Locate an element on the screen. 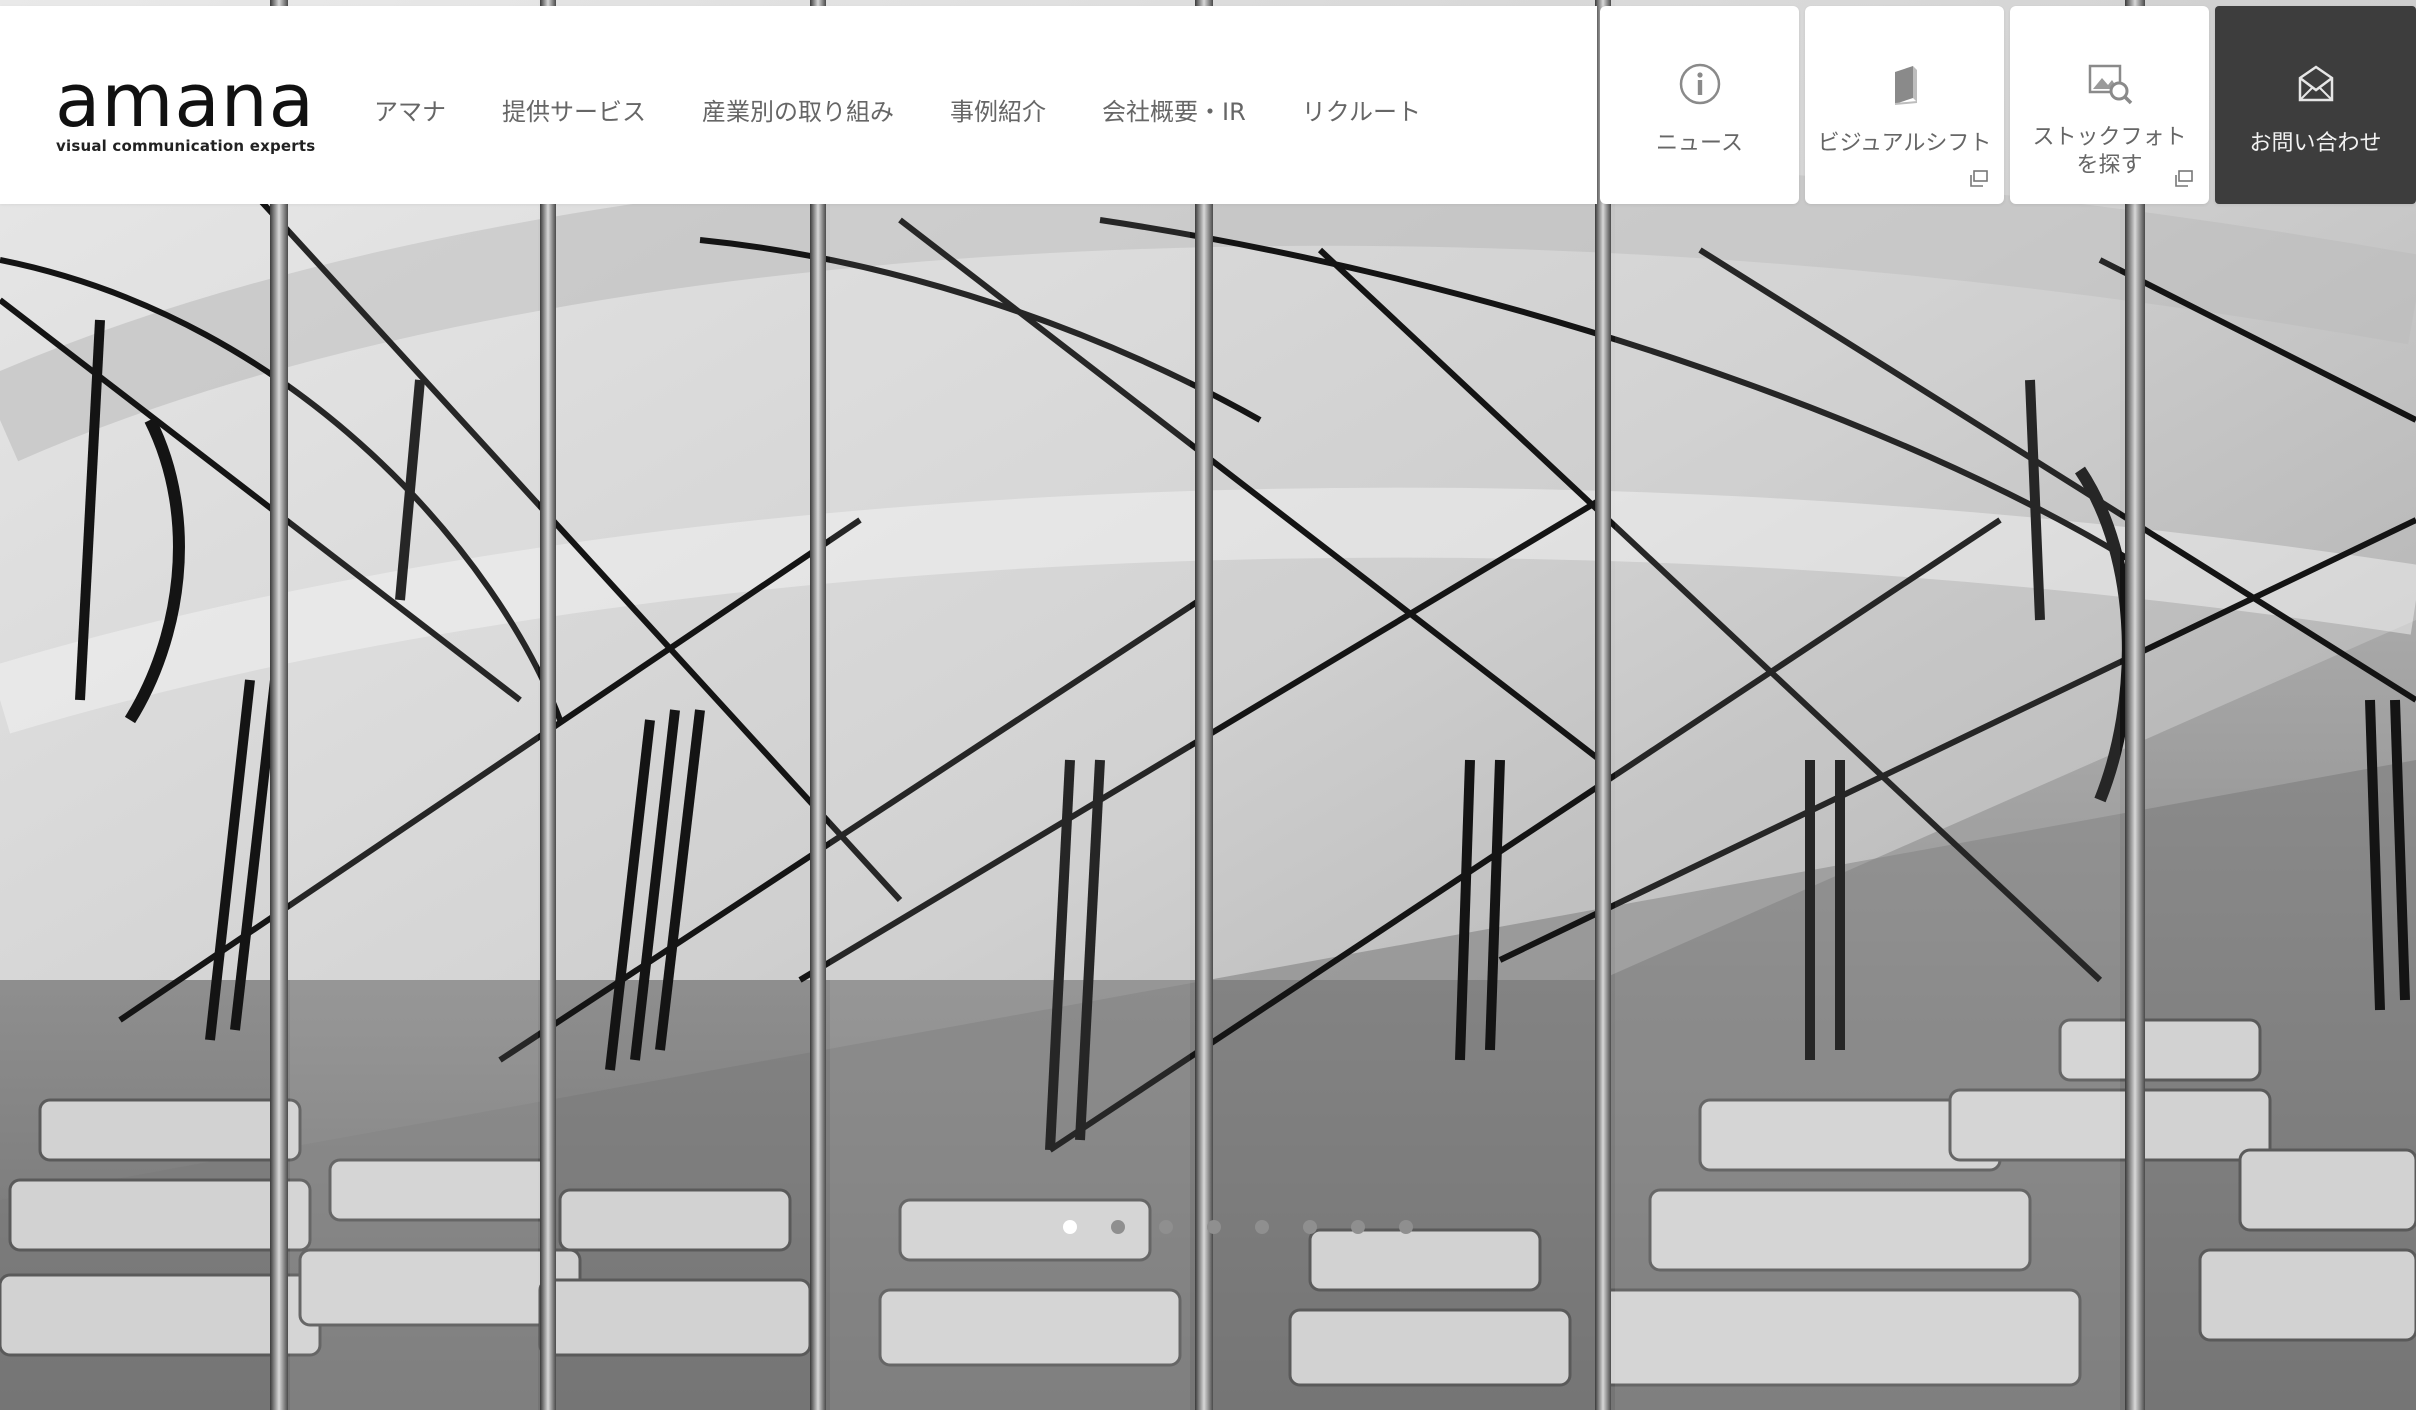 The image size is (2416, 1410). visual-shift-button: ビジュアルシフト is located at coordinates (1904, 105).